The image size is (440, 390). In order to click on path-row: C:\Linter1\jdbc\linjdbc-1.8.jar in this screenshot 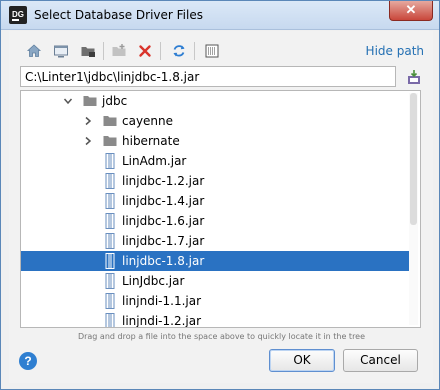, I will do `click(222, 77)`.